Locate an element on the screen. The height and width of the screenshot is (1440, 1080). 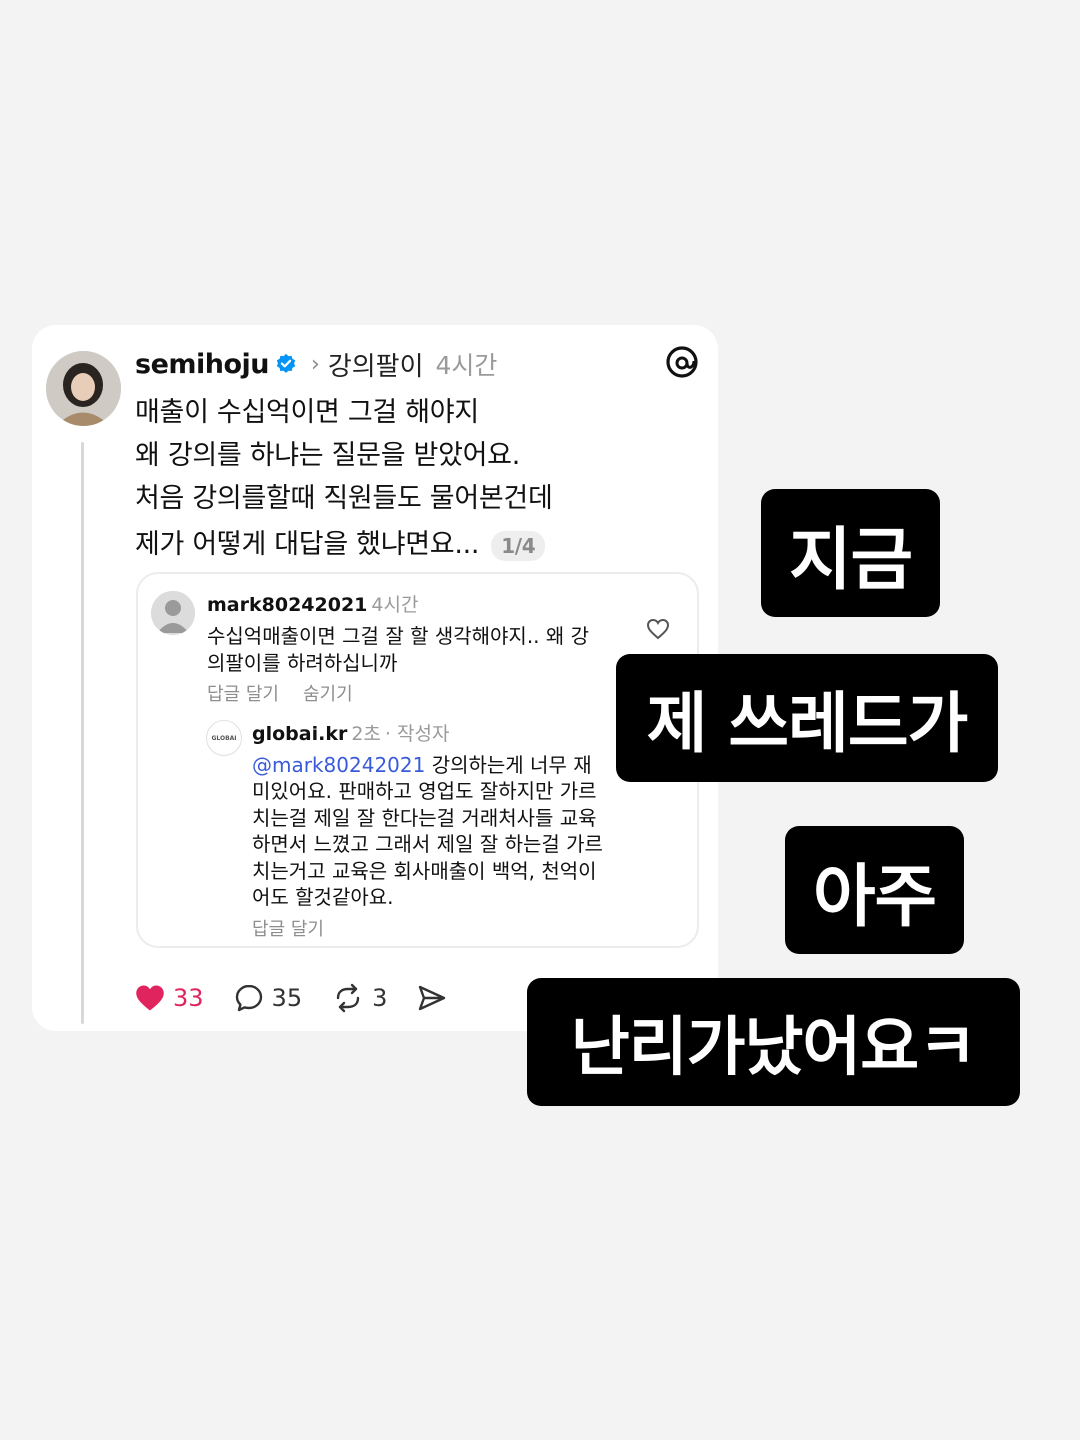
repost-button: 3 is located at coordinates (359, 998).